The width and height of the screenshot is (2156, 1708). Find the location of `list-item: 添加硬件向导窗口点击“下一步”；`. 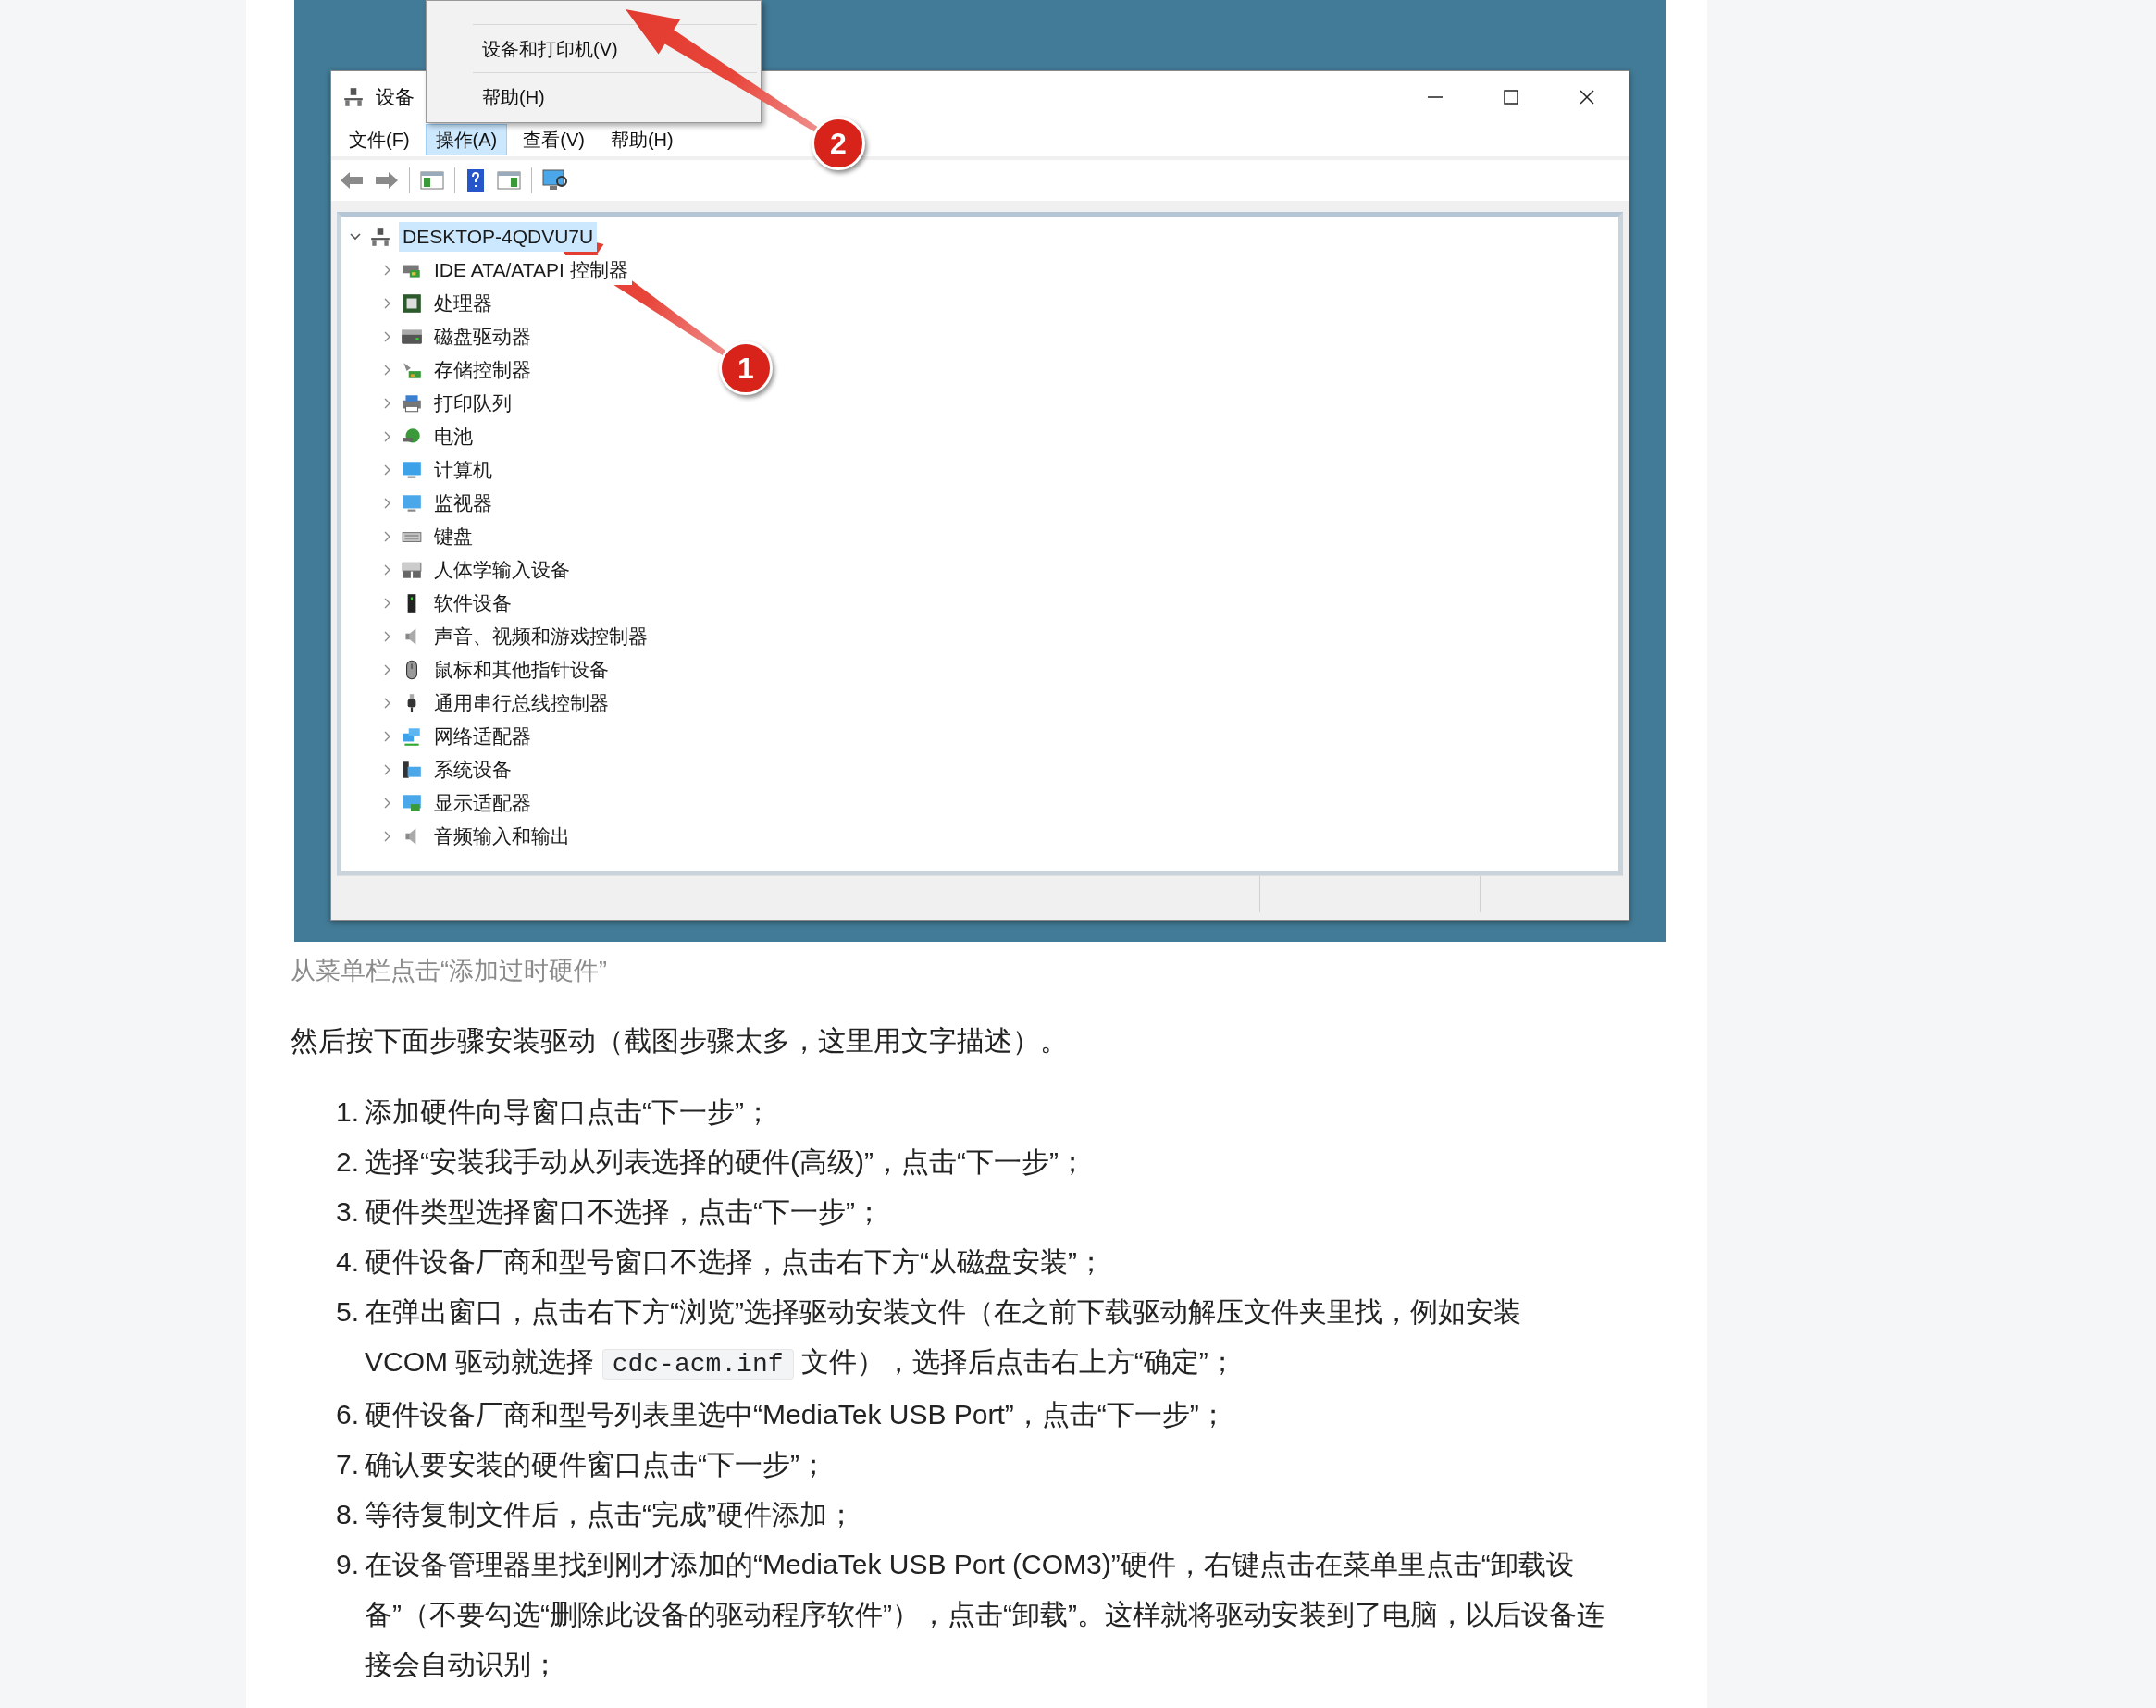

list-item: 添加硬件向导窗口点击“下一步”； is located at coordinates (569, 1112).